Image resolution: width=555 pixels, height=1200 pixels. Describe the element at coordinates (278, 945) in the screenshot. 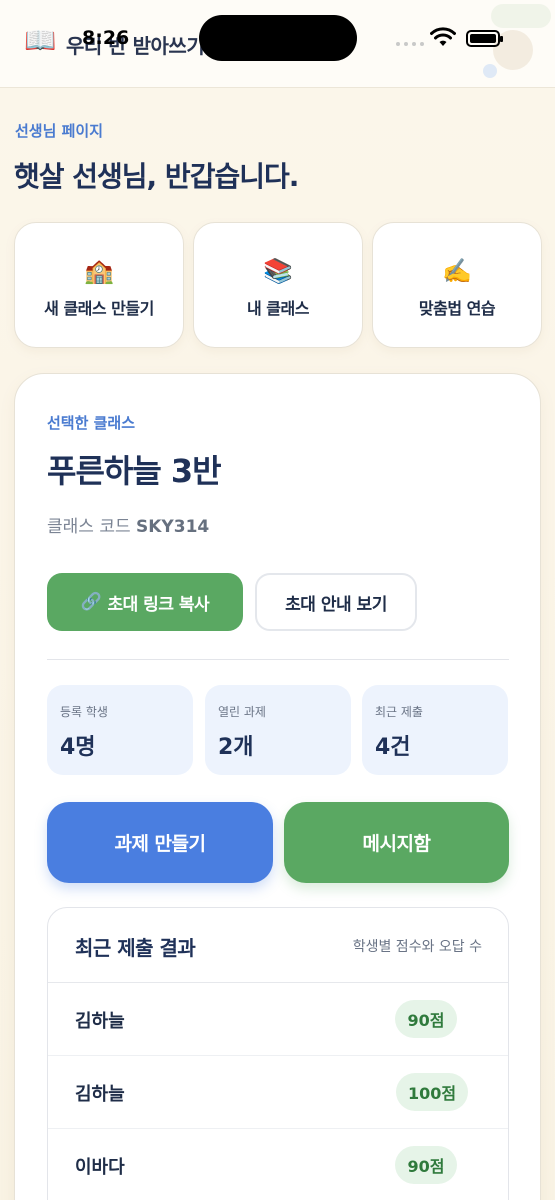

I see `recent-results-header: 최근 제출 결과 학생별 점수와 오답 수` at that location.